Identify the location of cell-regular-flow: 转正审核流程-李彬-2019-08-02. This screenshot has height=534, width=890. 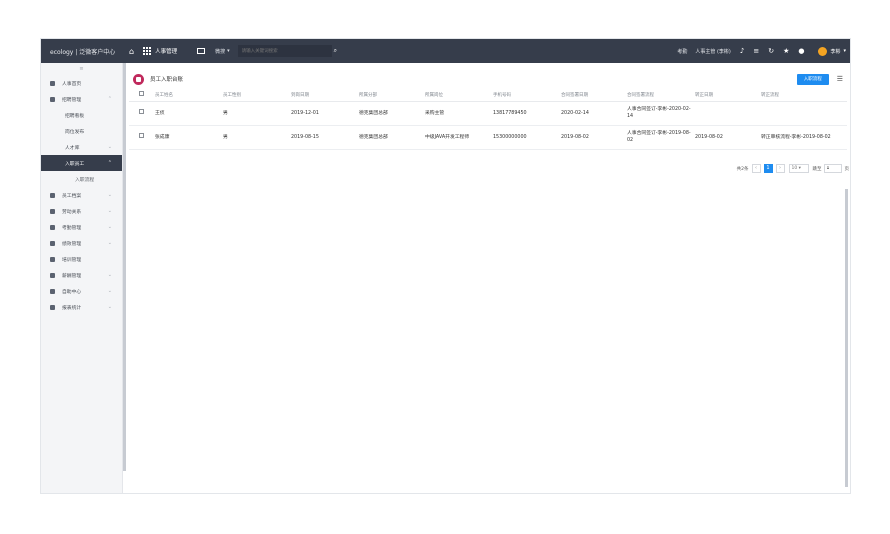
(804, 137).